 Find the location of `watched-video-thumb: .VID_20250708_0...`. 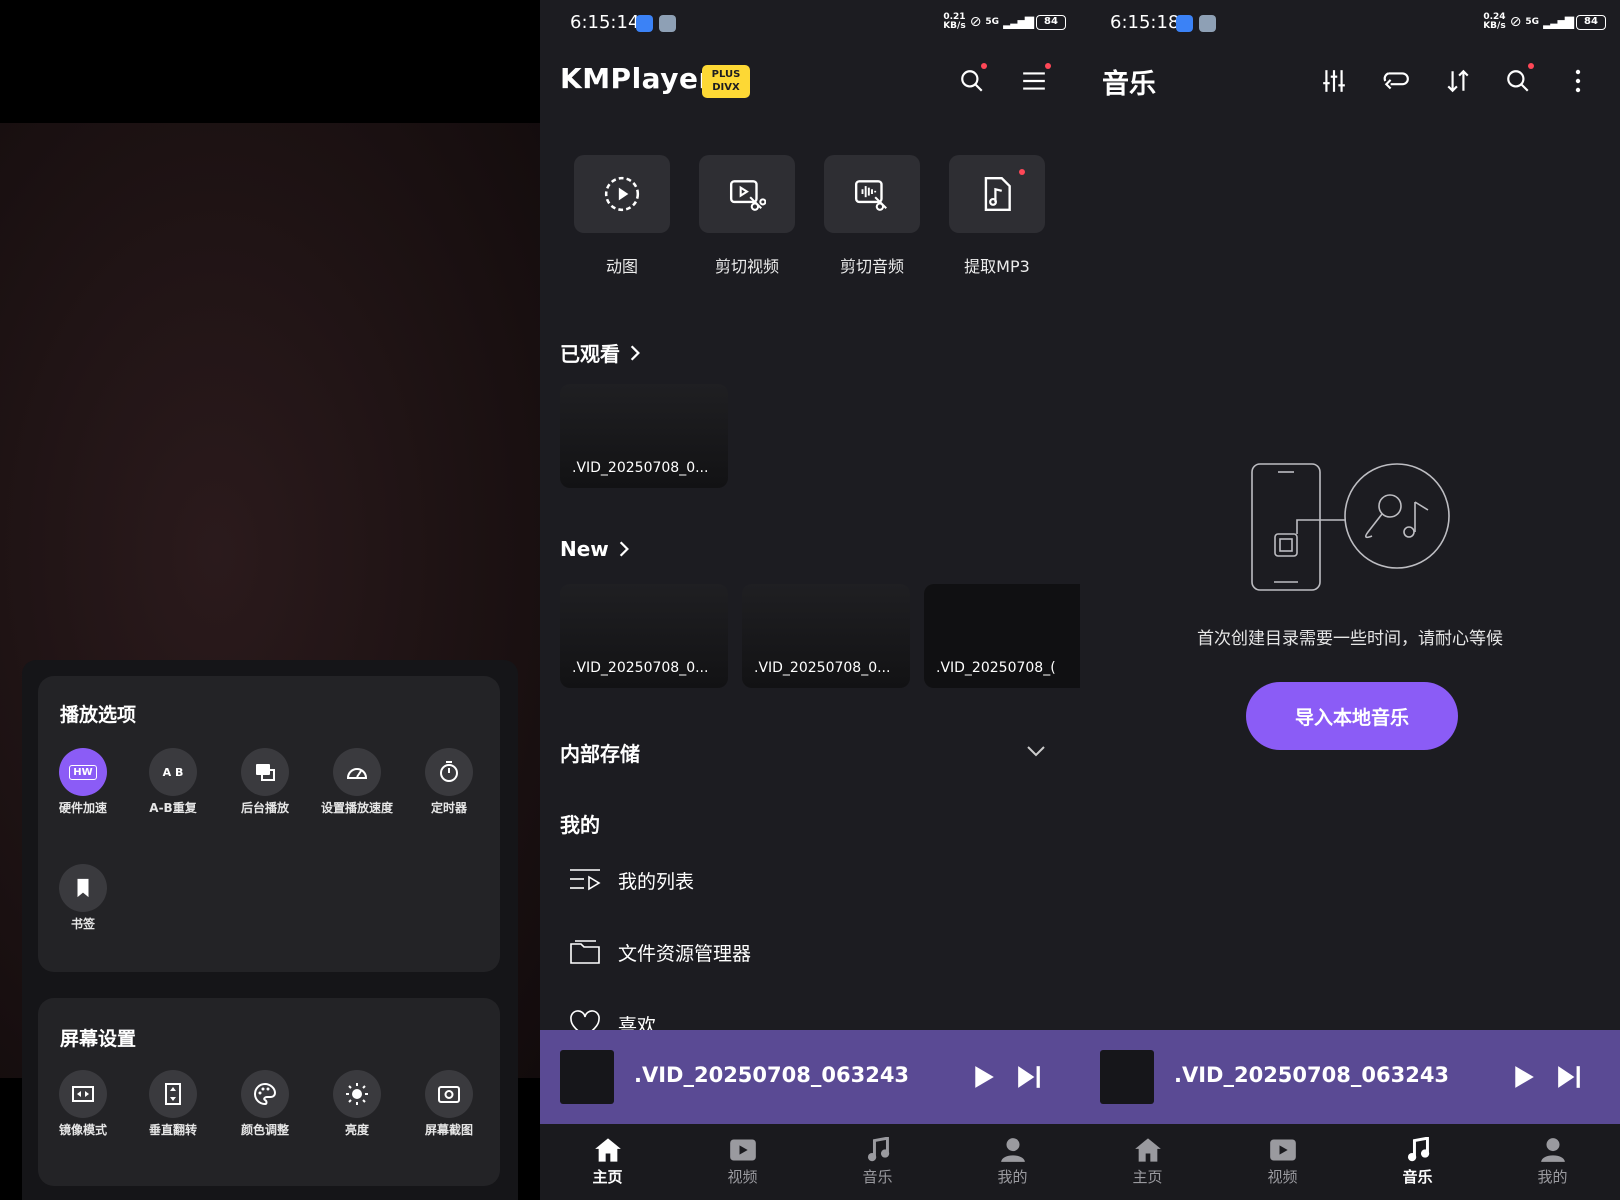

watched-video-thumb: .VID_20250708_0... is located at coordinates (644, 436).